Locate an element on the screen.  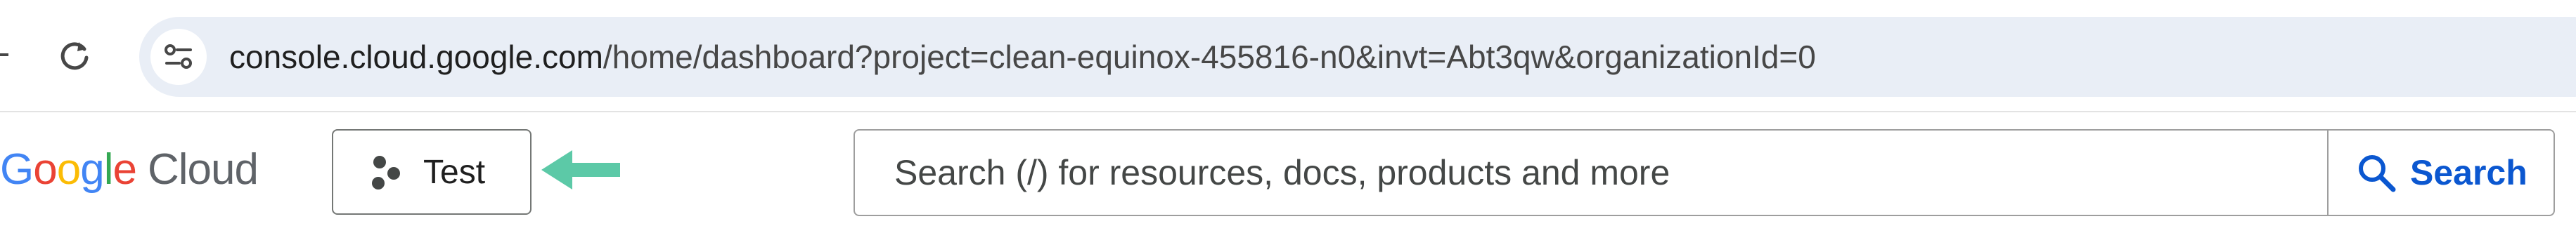
annotation-arrow-icon is located at coordinates (580, 170).